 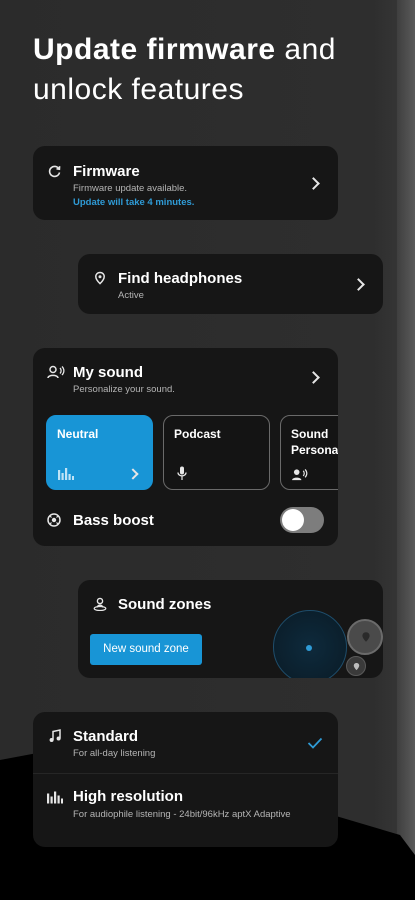 What do you see at coordinates (106, 736) in the screenshot?
I see `standard-title: Standard` at bounding box center [106, 736].